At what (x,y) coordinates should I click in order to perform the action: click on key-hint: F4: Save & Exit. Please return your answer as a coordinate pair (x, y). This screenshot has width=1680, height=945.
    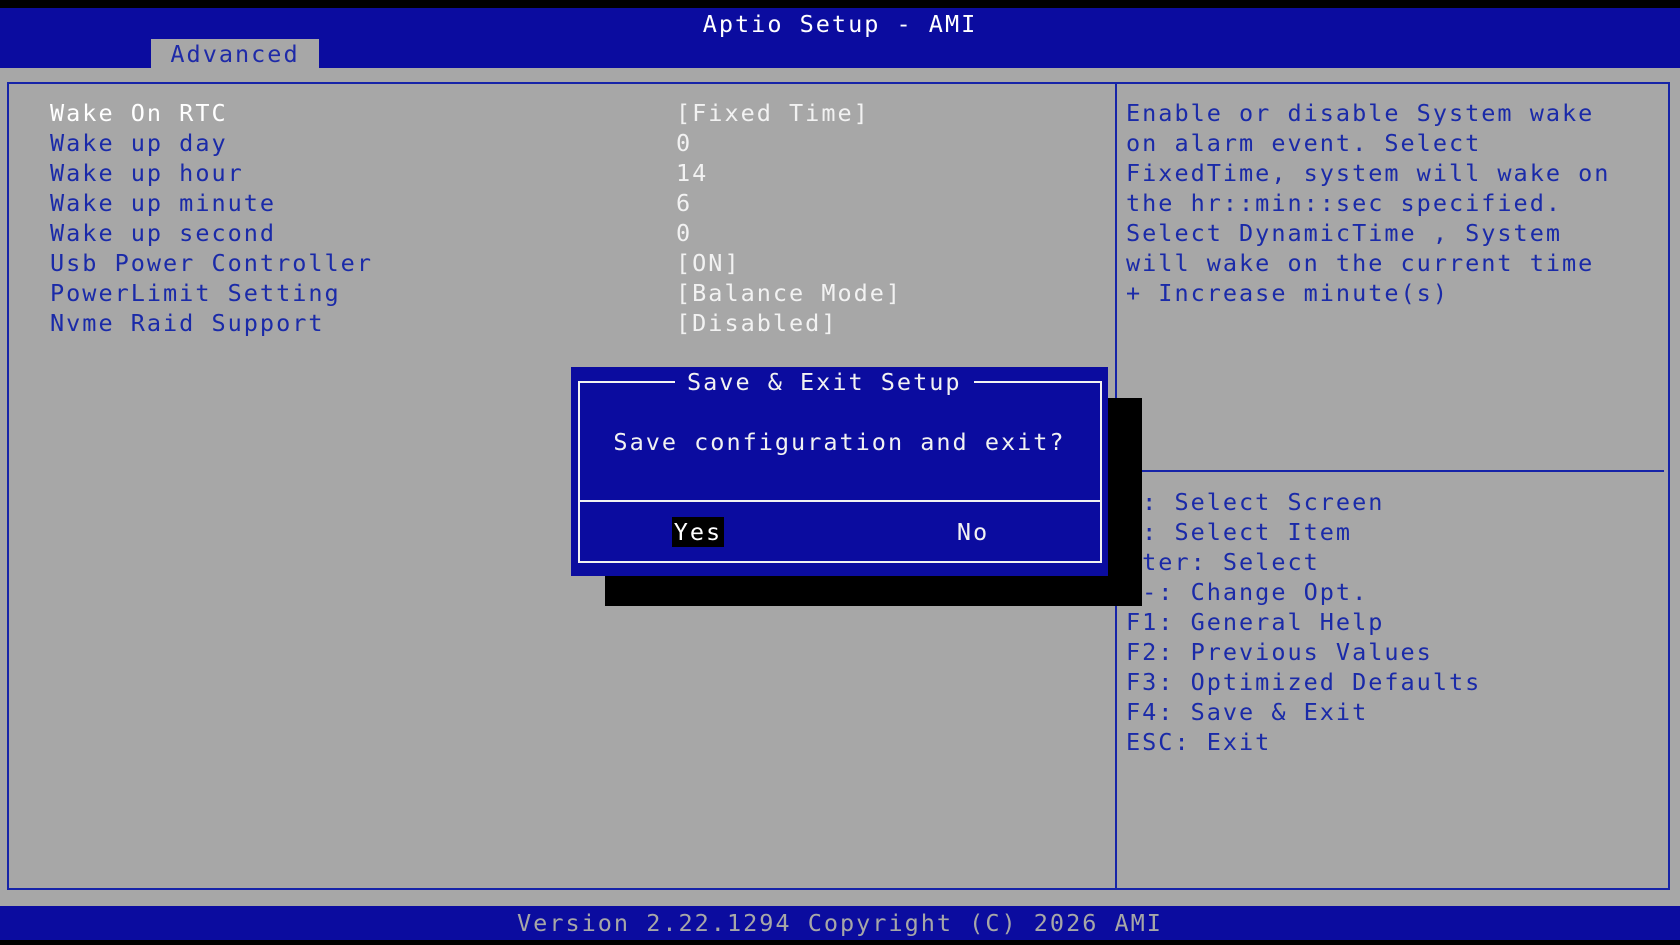
    Looking at the image, I should click on (1247, 712).